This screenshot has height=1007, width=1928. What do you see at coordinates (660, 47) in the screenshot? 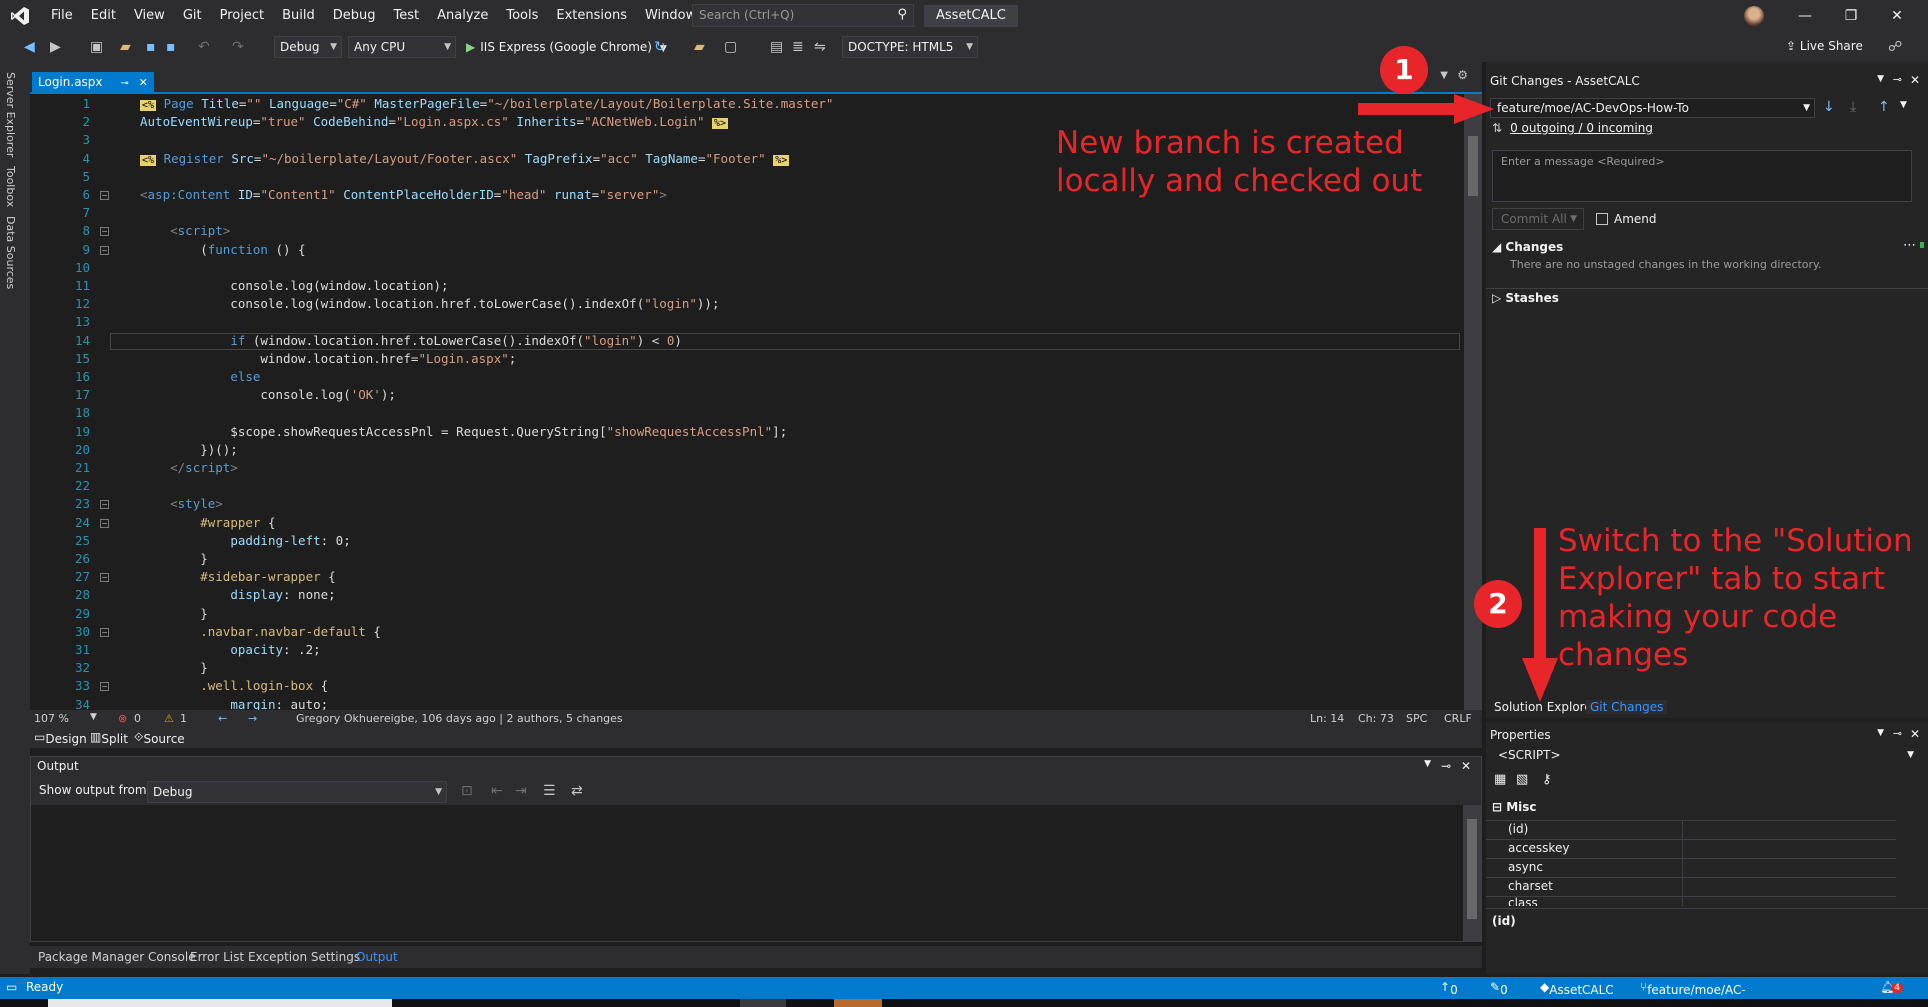
I see `refresh-icon: ↻` at bounding box center [660, 47].